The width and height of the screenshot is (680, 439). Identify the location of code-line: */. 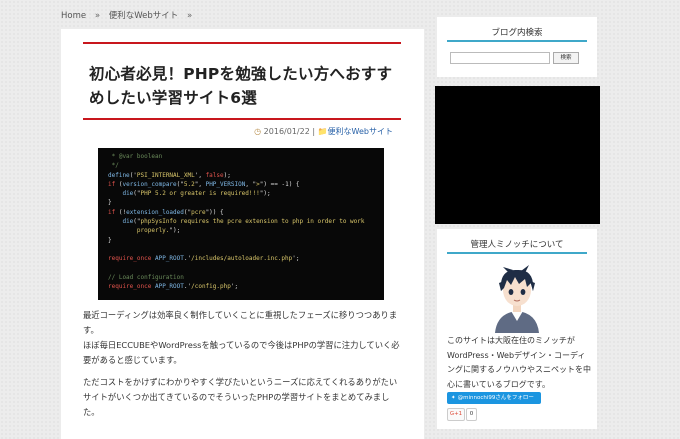
(113, 166).